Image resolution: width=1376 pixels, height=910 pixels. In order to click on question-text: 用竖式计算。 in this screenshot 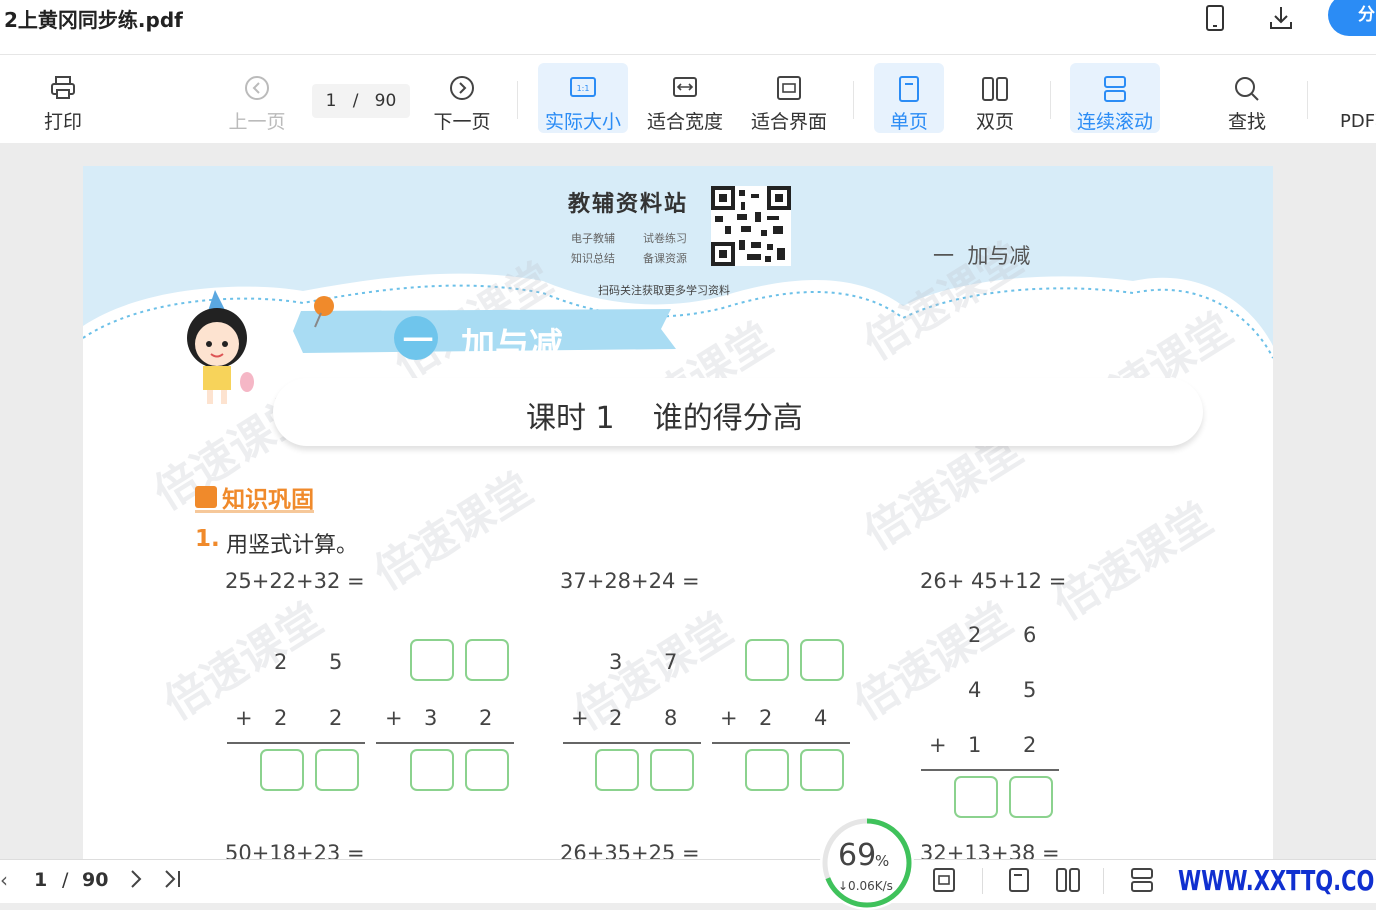, I will do `click(292, 545)`.